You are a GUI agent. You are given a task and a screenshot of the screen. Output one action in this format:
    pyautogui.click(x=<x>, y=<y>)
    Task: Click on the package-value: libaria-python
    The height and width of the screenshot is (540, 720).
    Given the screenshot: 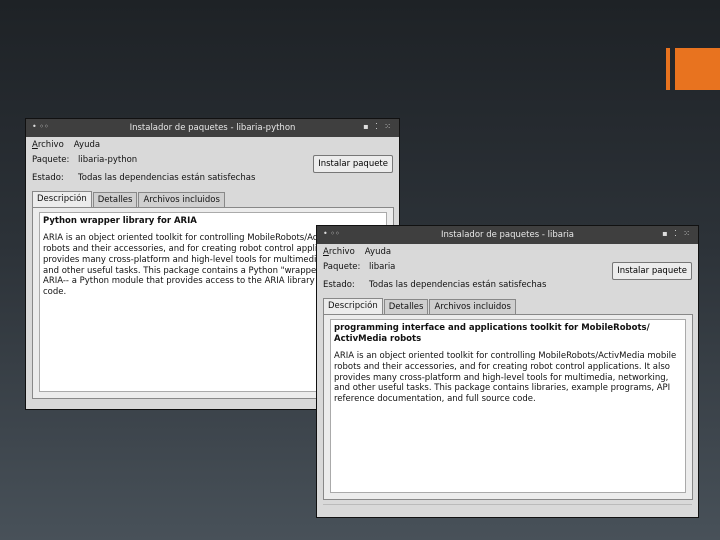 What is the action you would take?
    pyautogui.click(x=108, y=160)
    